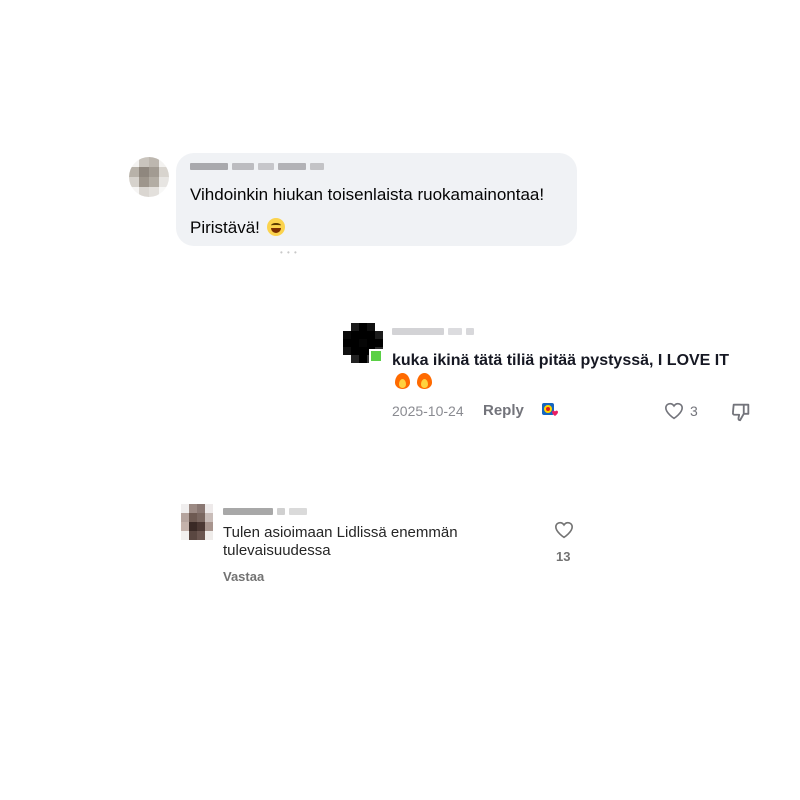 The width and height of the screenshot is (800, 800). Describe the element at coordinates (289, 252) in the screenshot. I see `more-indicator: • • •` at that location.